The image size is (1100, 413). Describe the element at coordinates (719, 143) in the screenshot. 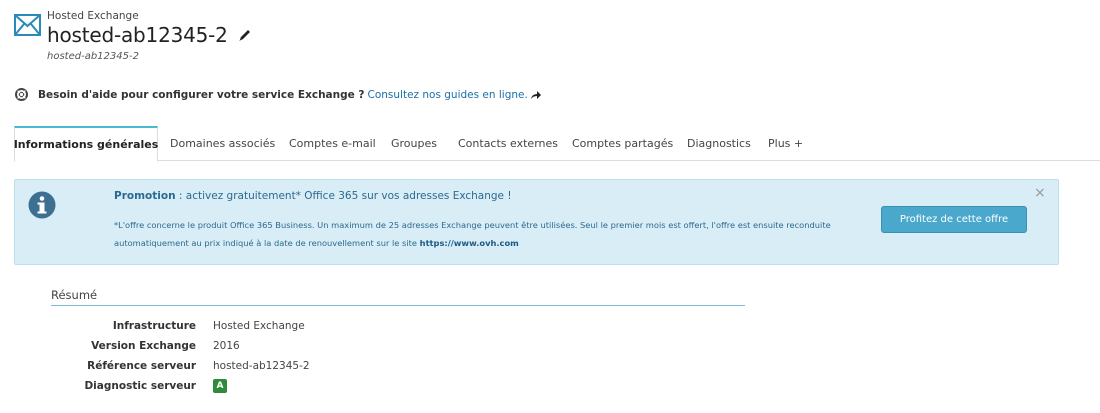

I see `tab-diagnostics: Diagnostics` at that location.